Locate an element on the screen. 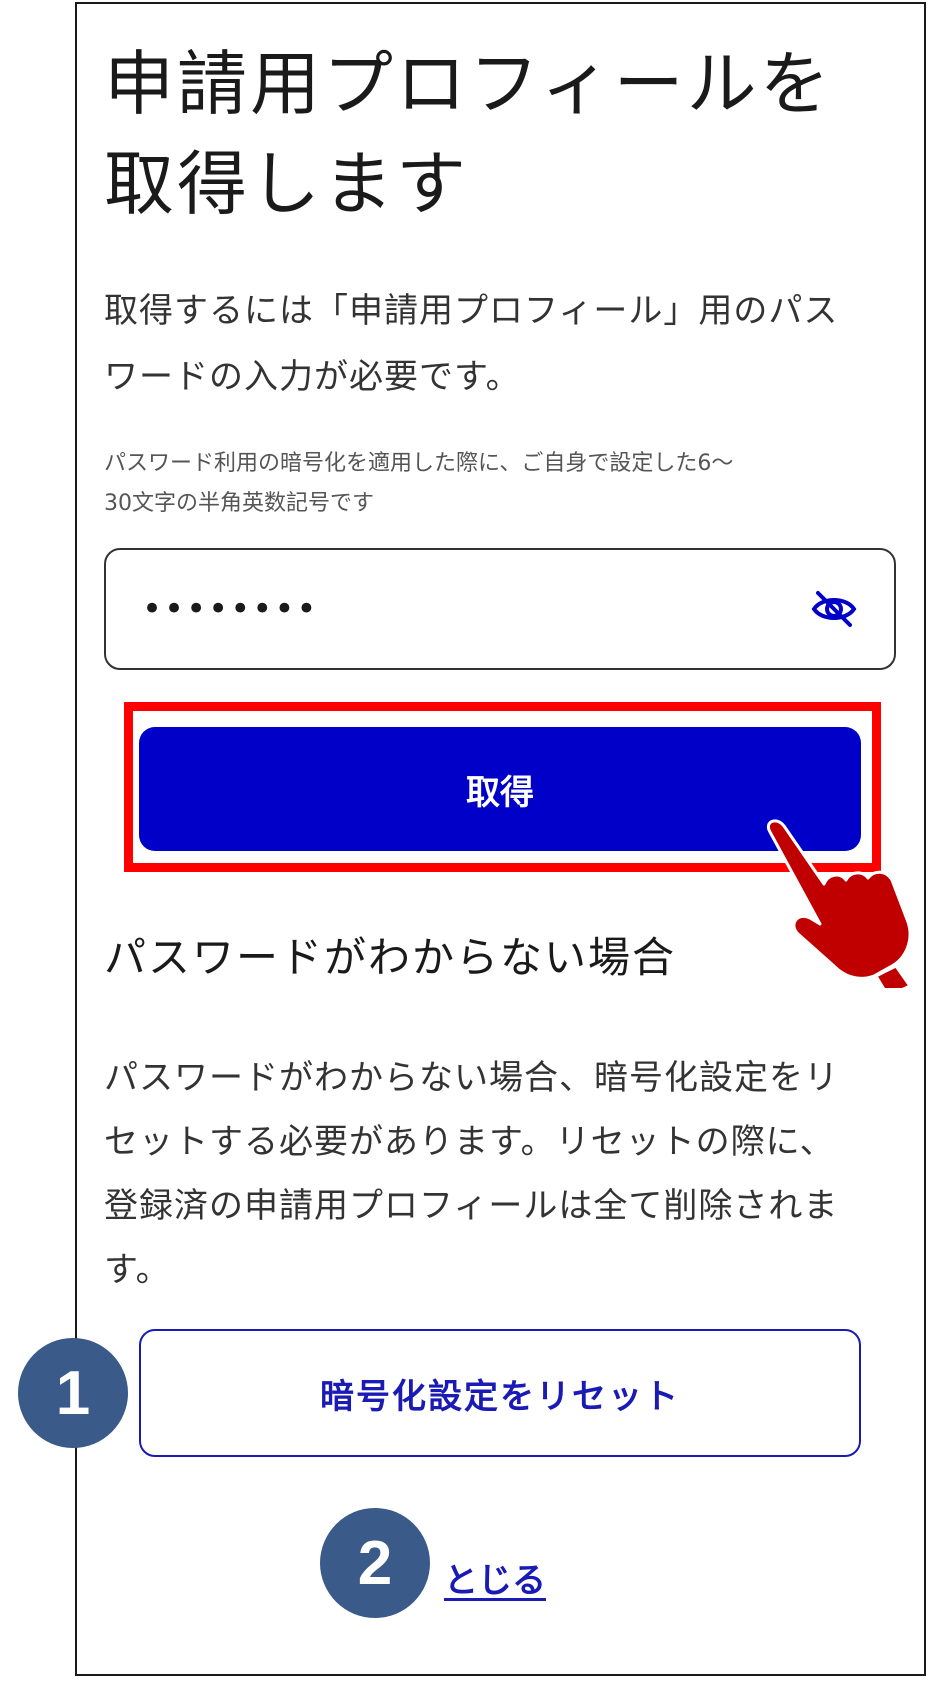  callout-marker-1: 1 is located at coordinates (73, 1393).